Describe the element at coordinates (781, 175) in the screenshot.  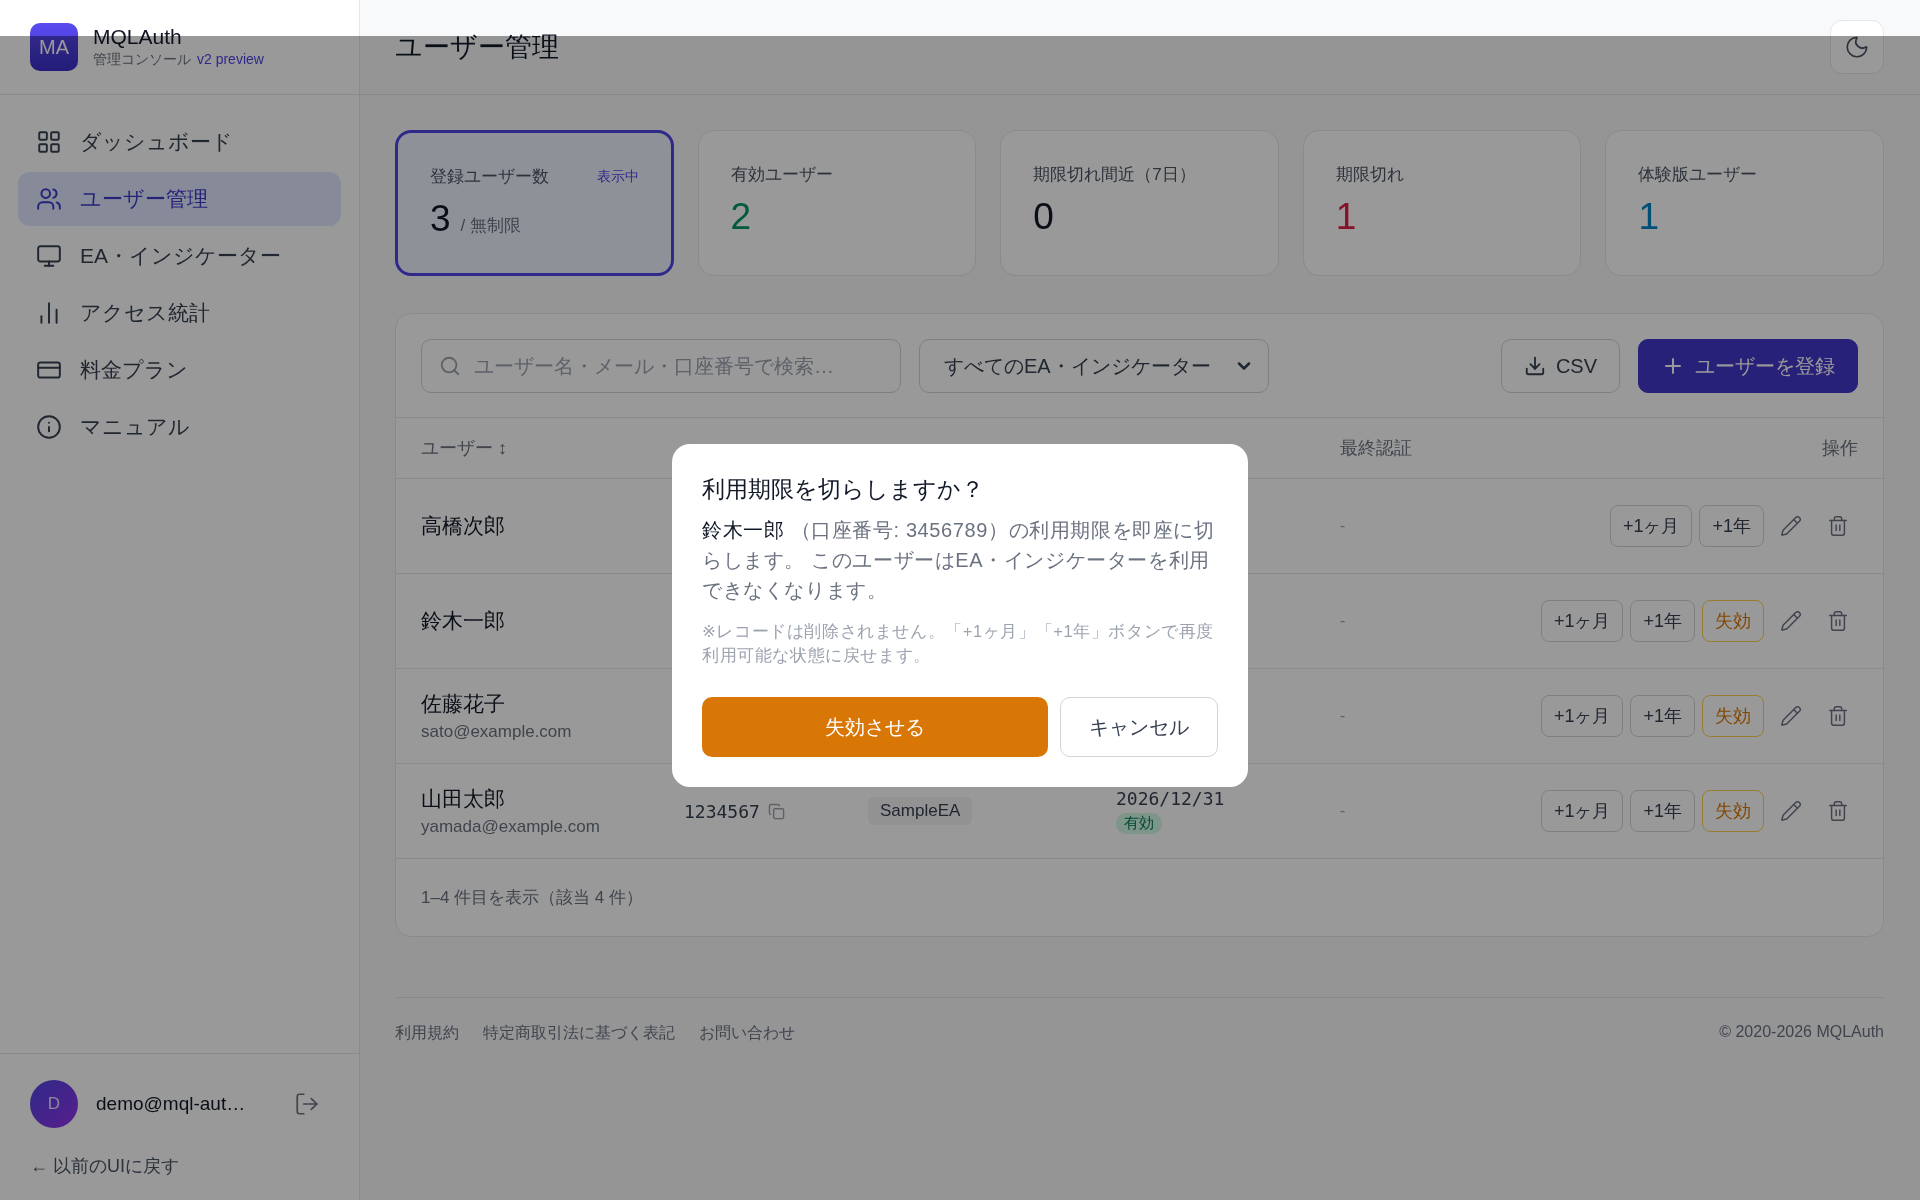
I see `stat-label: 有効ユーザー` at that location.